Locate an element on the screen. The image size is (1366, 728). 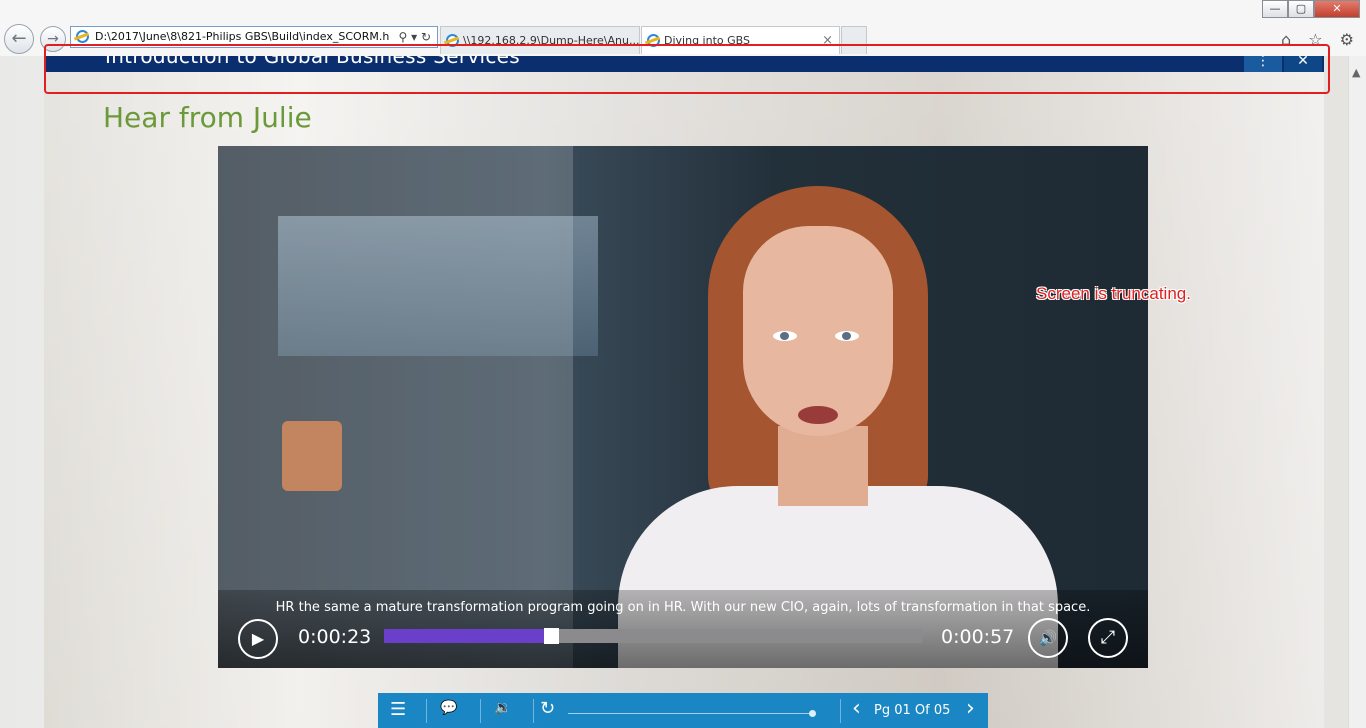
back-arrow-icon: ← is located at coordinates (19, 38).